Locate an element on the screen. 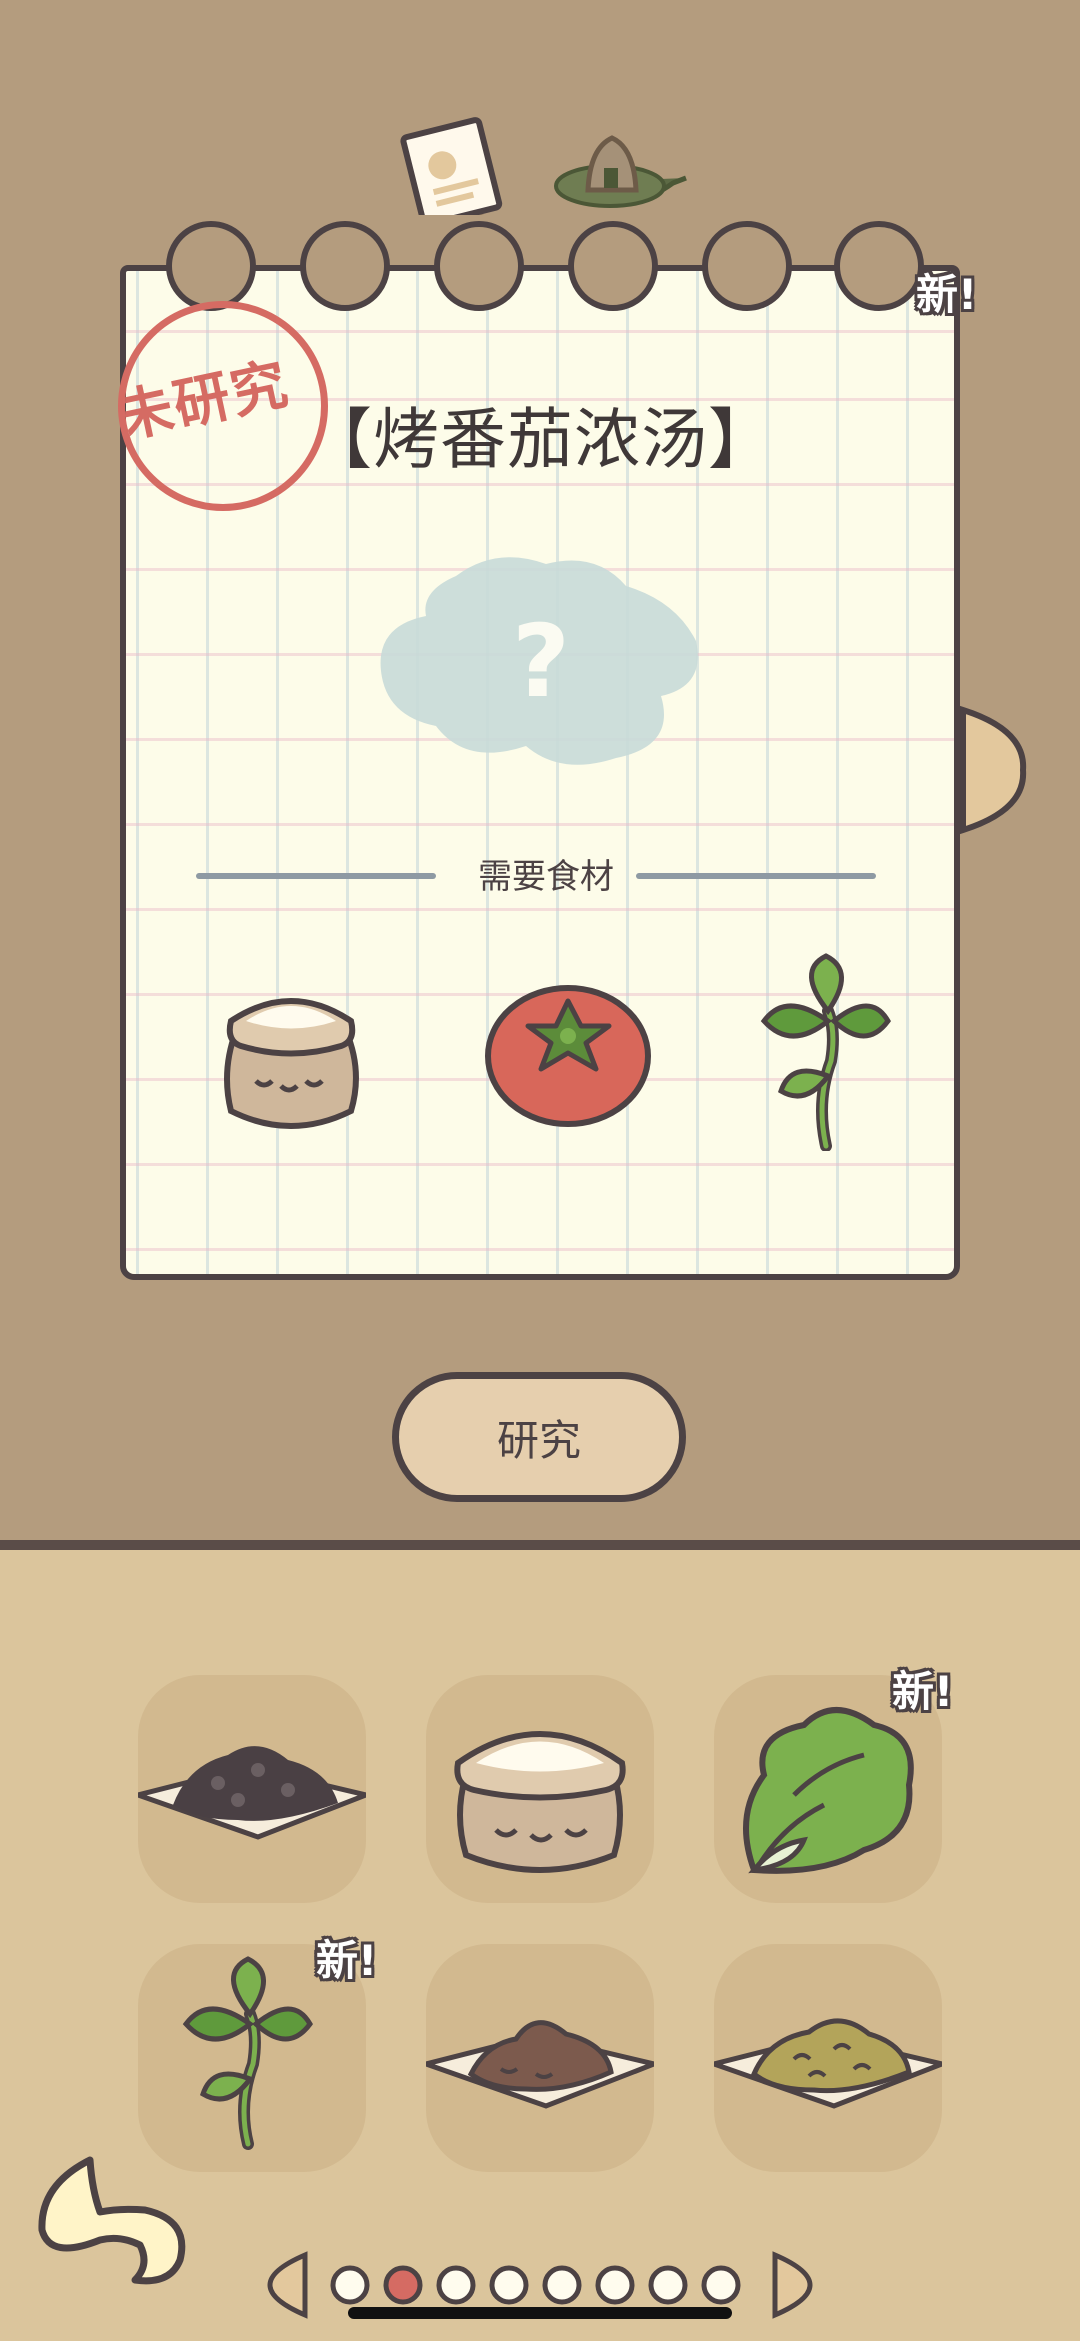 This screenshot has width=1080, height=2341. yellow-grain-pile-icon is located at coordinates (828, 2063).